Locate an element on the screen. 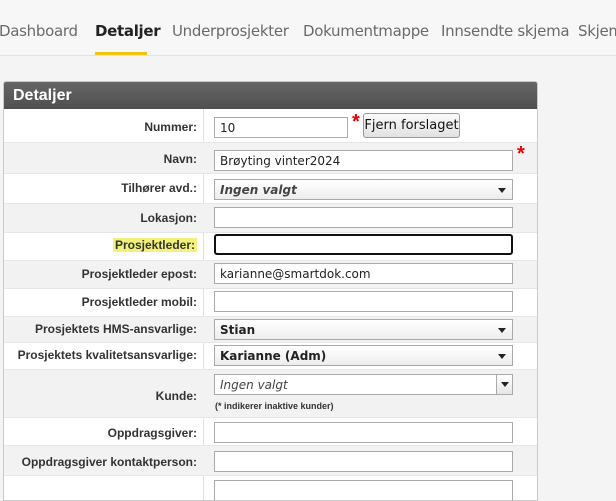  prosjektleder-mobil-label: Prosjektleder mobil: is located at coordinates (139, 302).